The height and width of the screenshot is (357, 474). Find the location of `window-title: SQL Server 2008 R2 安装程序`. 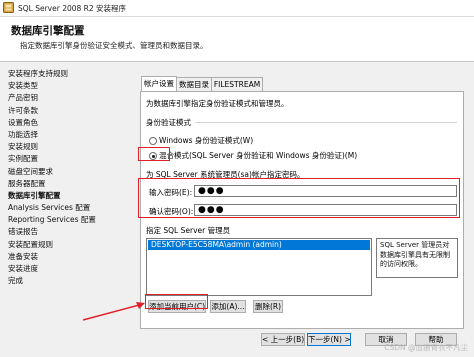

window-title: SQL Server 2008 R2 安装程序 is located at coordinates (72, 8).